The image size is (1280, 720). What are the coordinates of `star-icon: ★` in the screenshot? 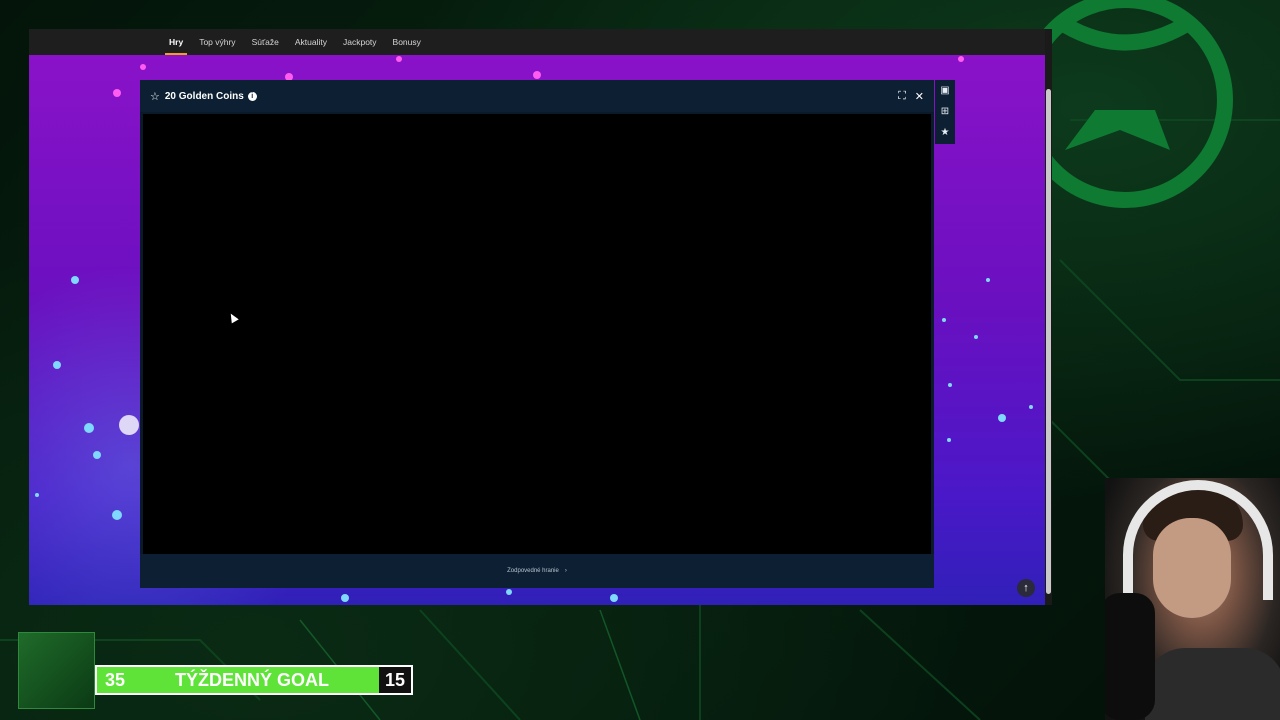 It's located at (945, 133).